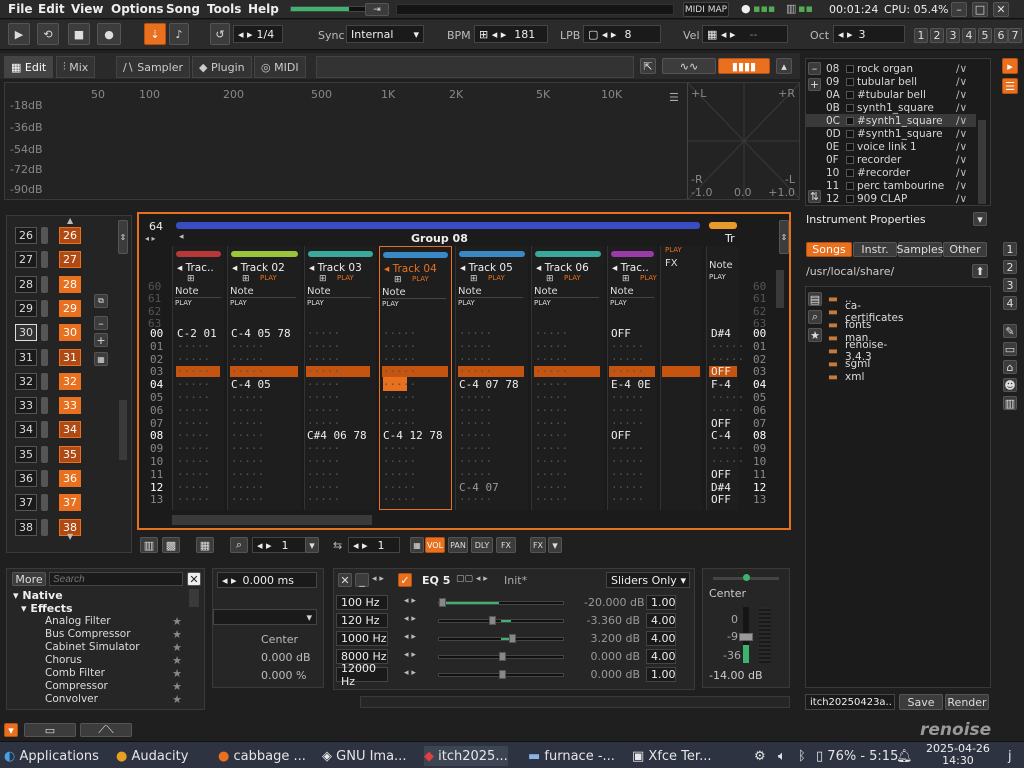  I want to click on eq-band-freq: 120 Hz, so click(362, 620).